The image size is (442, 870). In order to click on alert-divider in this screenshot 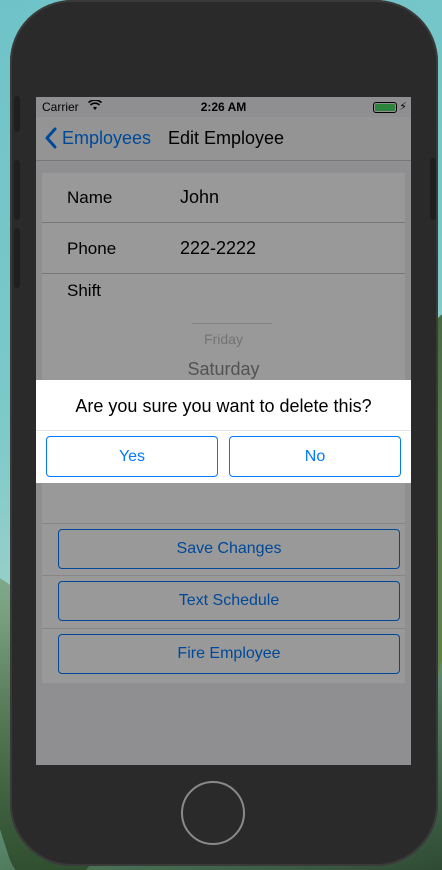, I will do `click(223, 430)`.